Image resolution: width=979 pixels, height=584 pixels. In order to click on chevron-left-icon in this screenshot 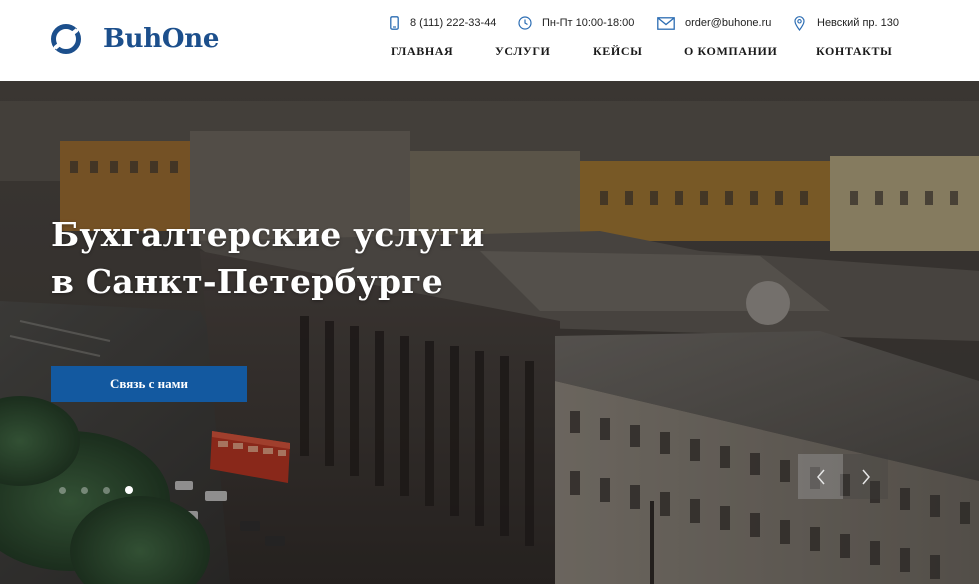, I will do `click(820, 476)`.